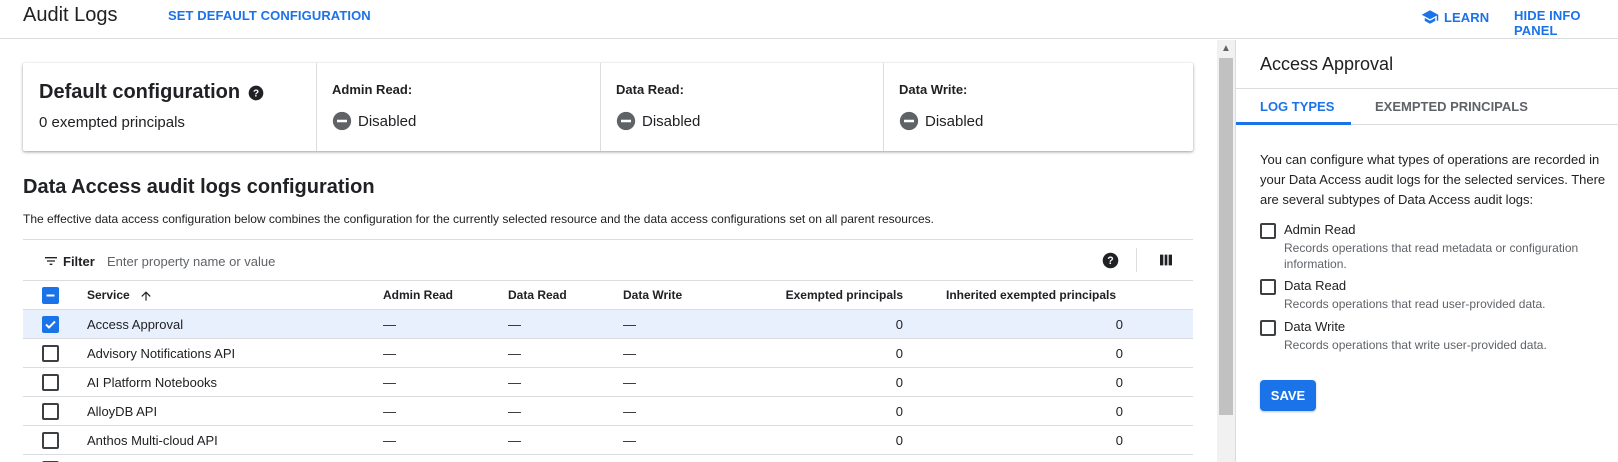  What do you see at coordinates (1031, 295) in the screenshot?
I see `inherited-column-header: Inherited exempted principals` at bounding box center [1031, 295].